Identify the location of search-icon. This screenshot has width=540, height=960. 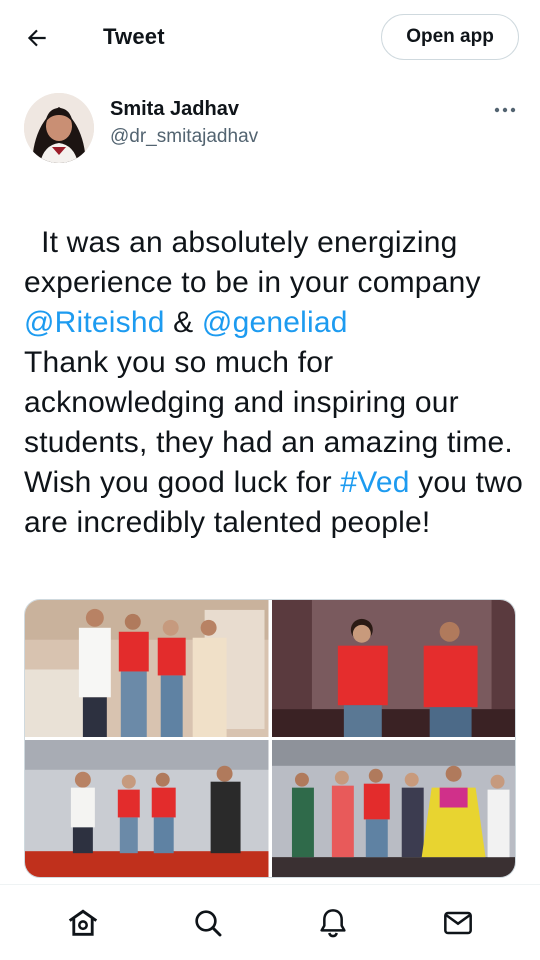
(207, 922).